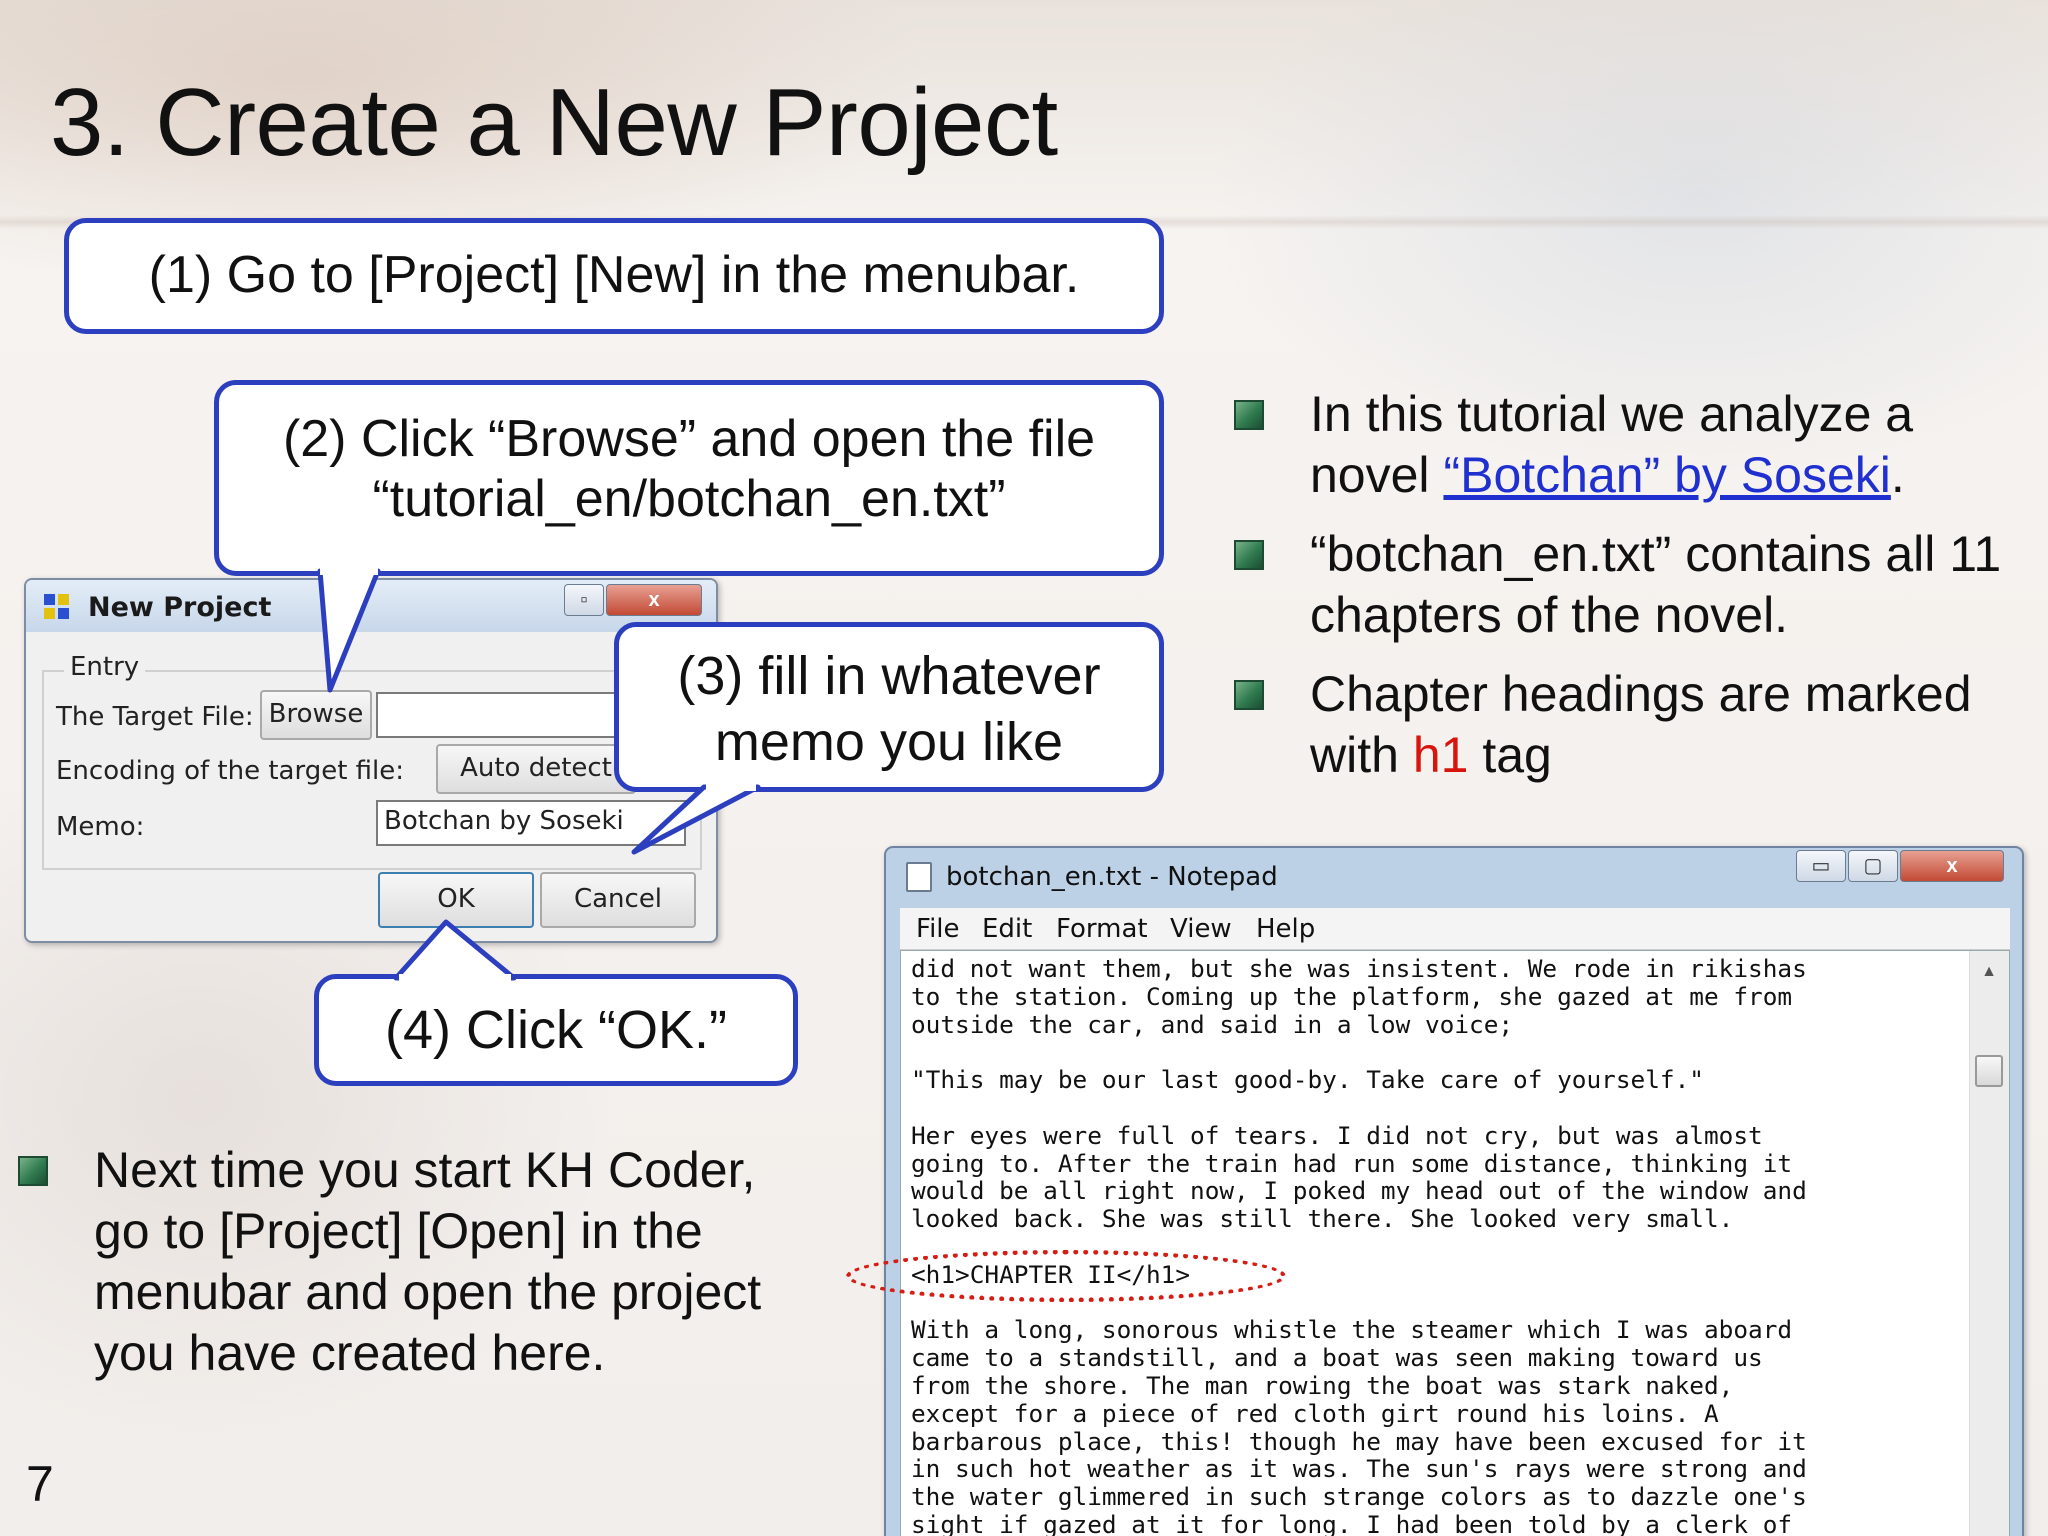 The width and height of the screenshot is (2048, 1536). What do you see at coordinates (455, 950) in the screenshot?
I see `callout-step-4-pointer` at bounding box center [455, 950].